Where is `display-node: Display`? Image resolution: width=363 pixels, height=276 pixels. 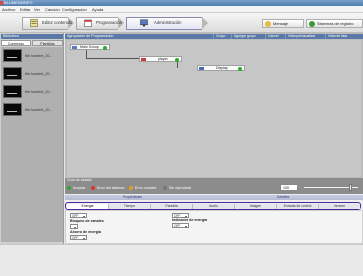
display-node: Display is located at coordinates (221, 68).